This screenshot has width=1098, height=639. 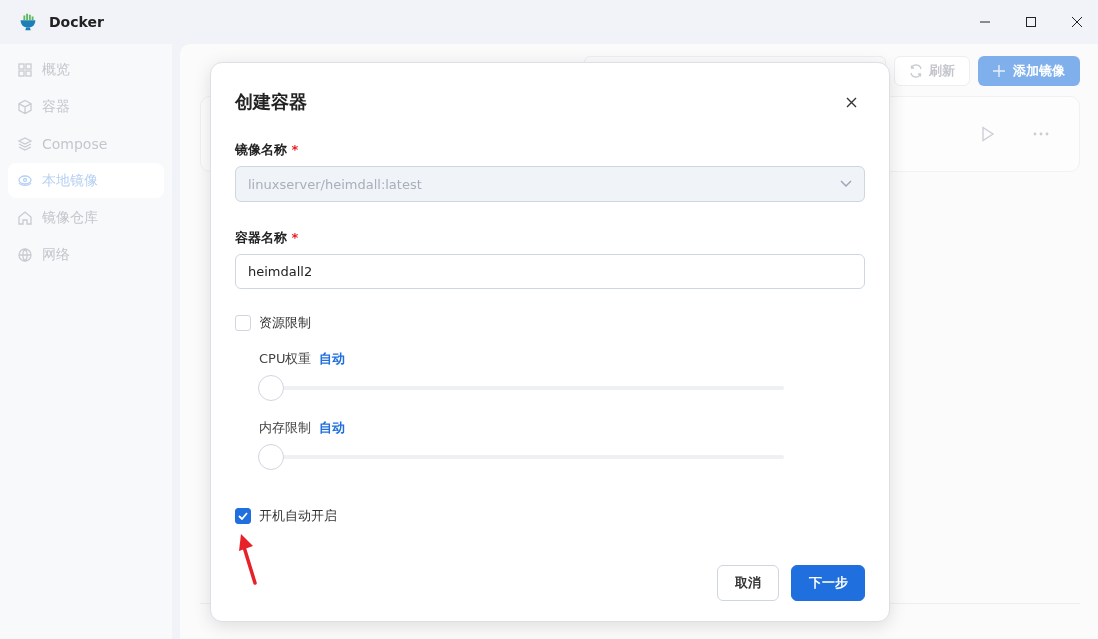 What do you see at coordinates (748, 583) in the screenshot?
I see `cancel-button: 取消` at bounding box center [748, 583].